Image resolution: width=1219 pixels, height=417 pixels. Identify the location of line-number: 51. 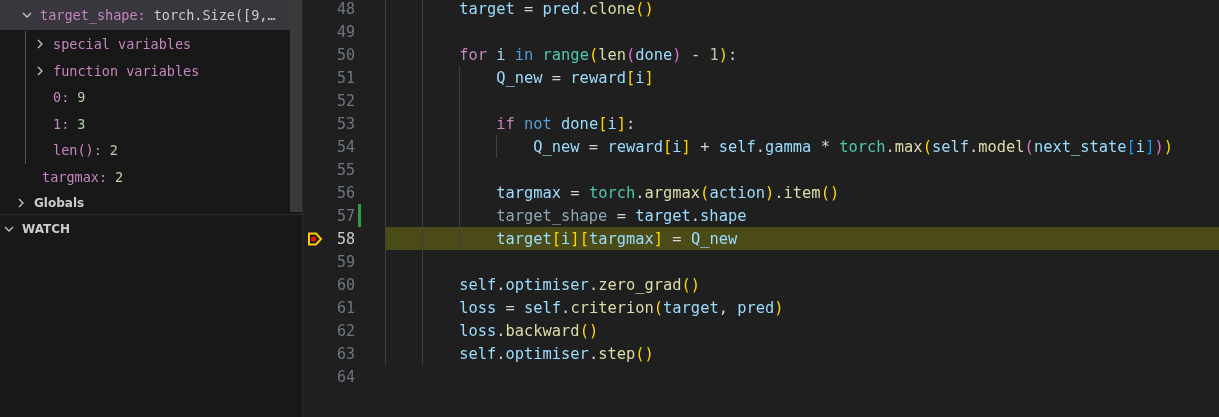
(345, 77).